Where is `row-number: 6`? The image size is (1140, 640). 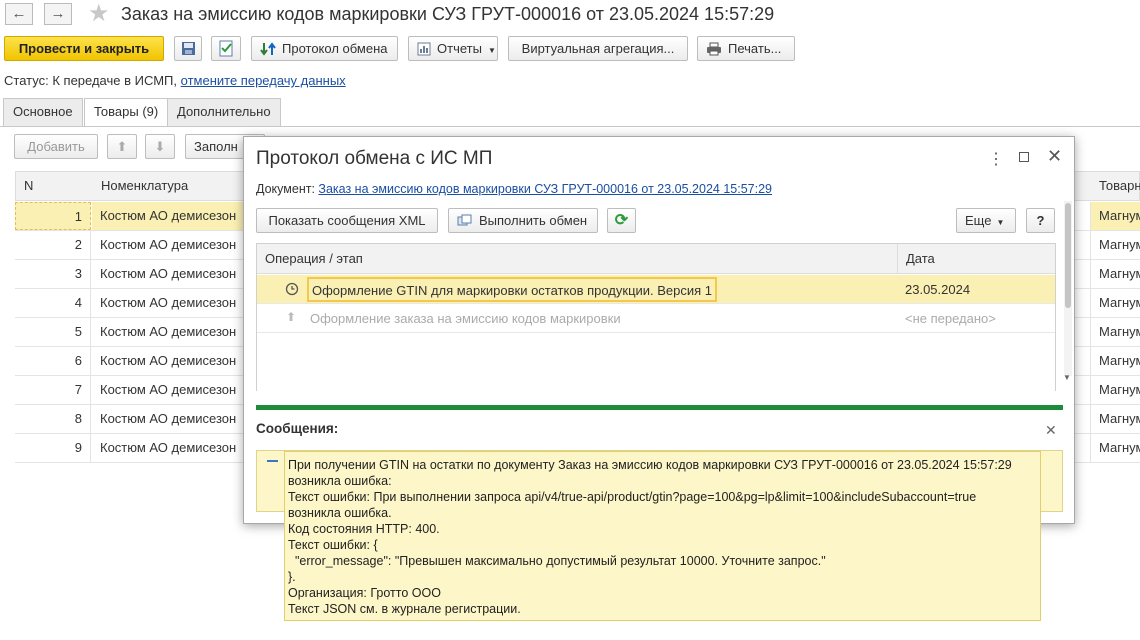 row-number: 6 is located at coordinates (53, 361).